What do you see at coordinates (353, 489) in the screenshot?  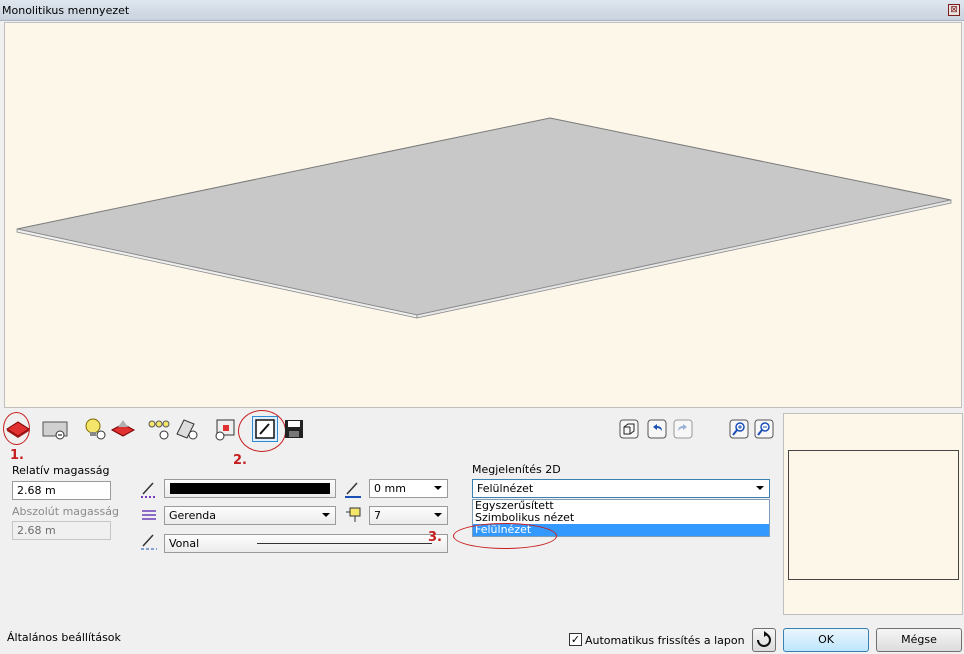 I see `pen-width-icon` at bounding box center [353, 489].